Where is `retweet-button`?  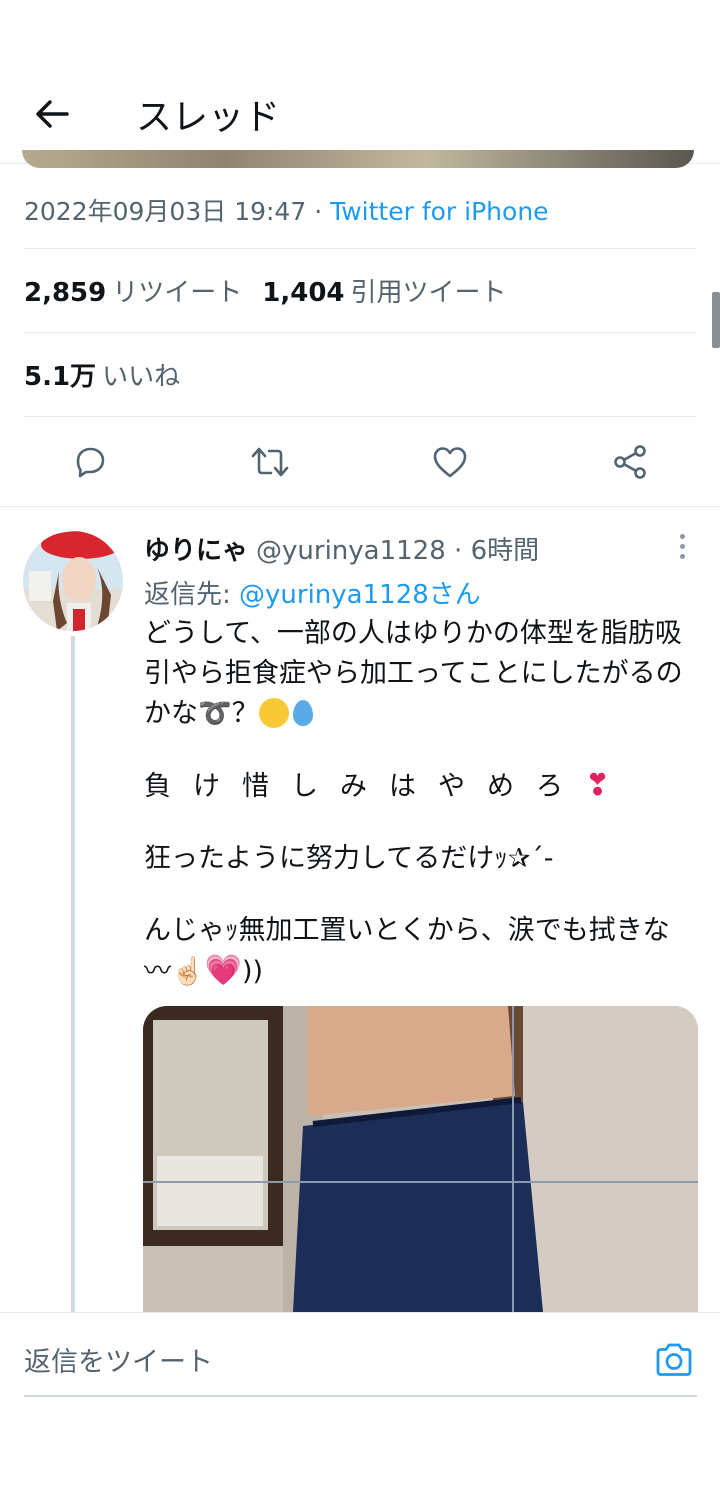 retweet-button is located at coordinates (270, 462).